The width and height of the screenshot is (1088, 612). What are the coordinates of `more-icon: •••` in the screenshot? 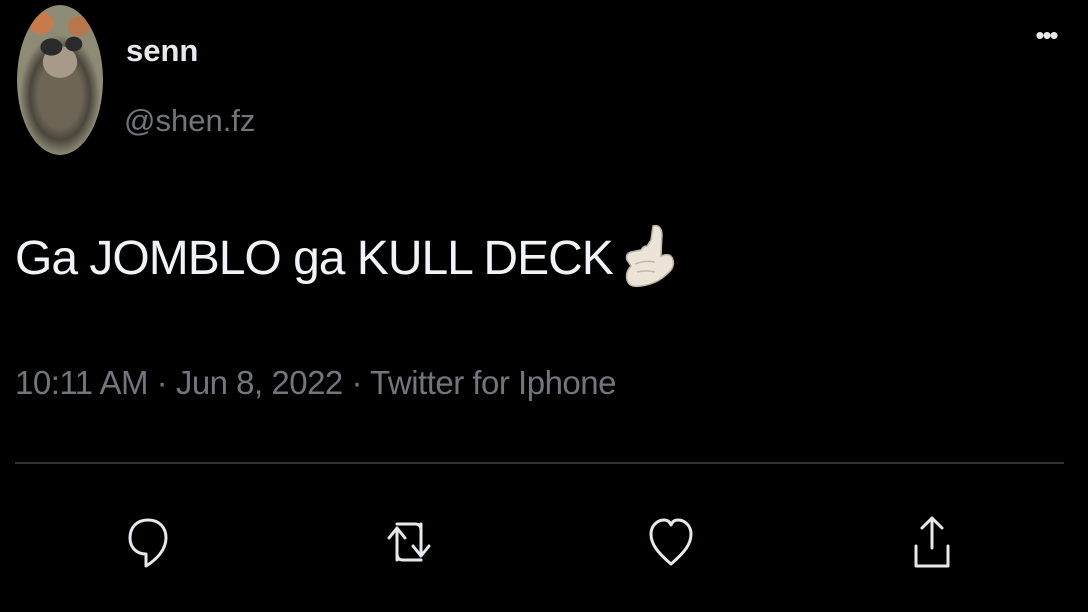 It's located at (1046, 35).